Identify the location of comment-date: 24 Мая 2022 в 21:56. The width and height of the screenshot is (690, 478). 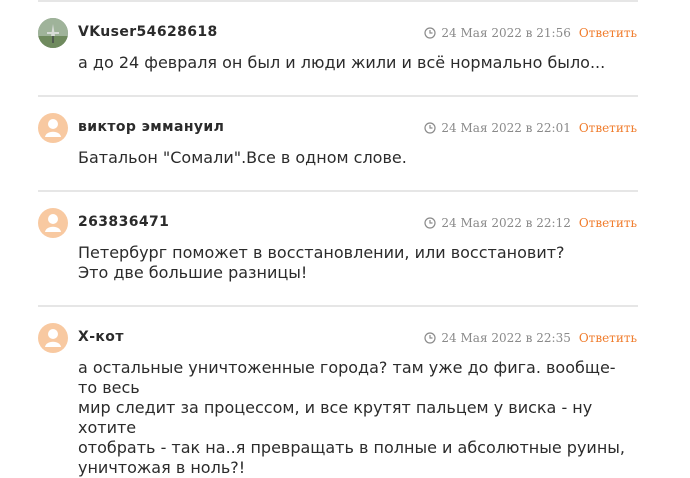
(506, 33).